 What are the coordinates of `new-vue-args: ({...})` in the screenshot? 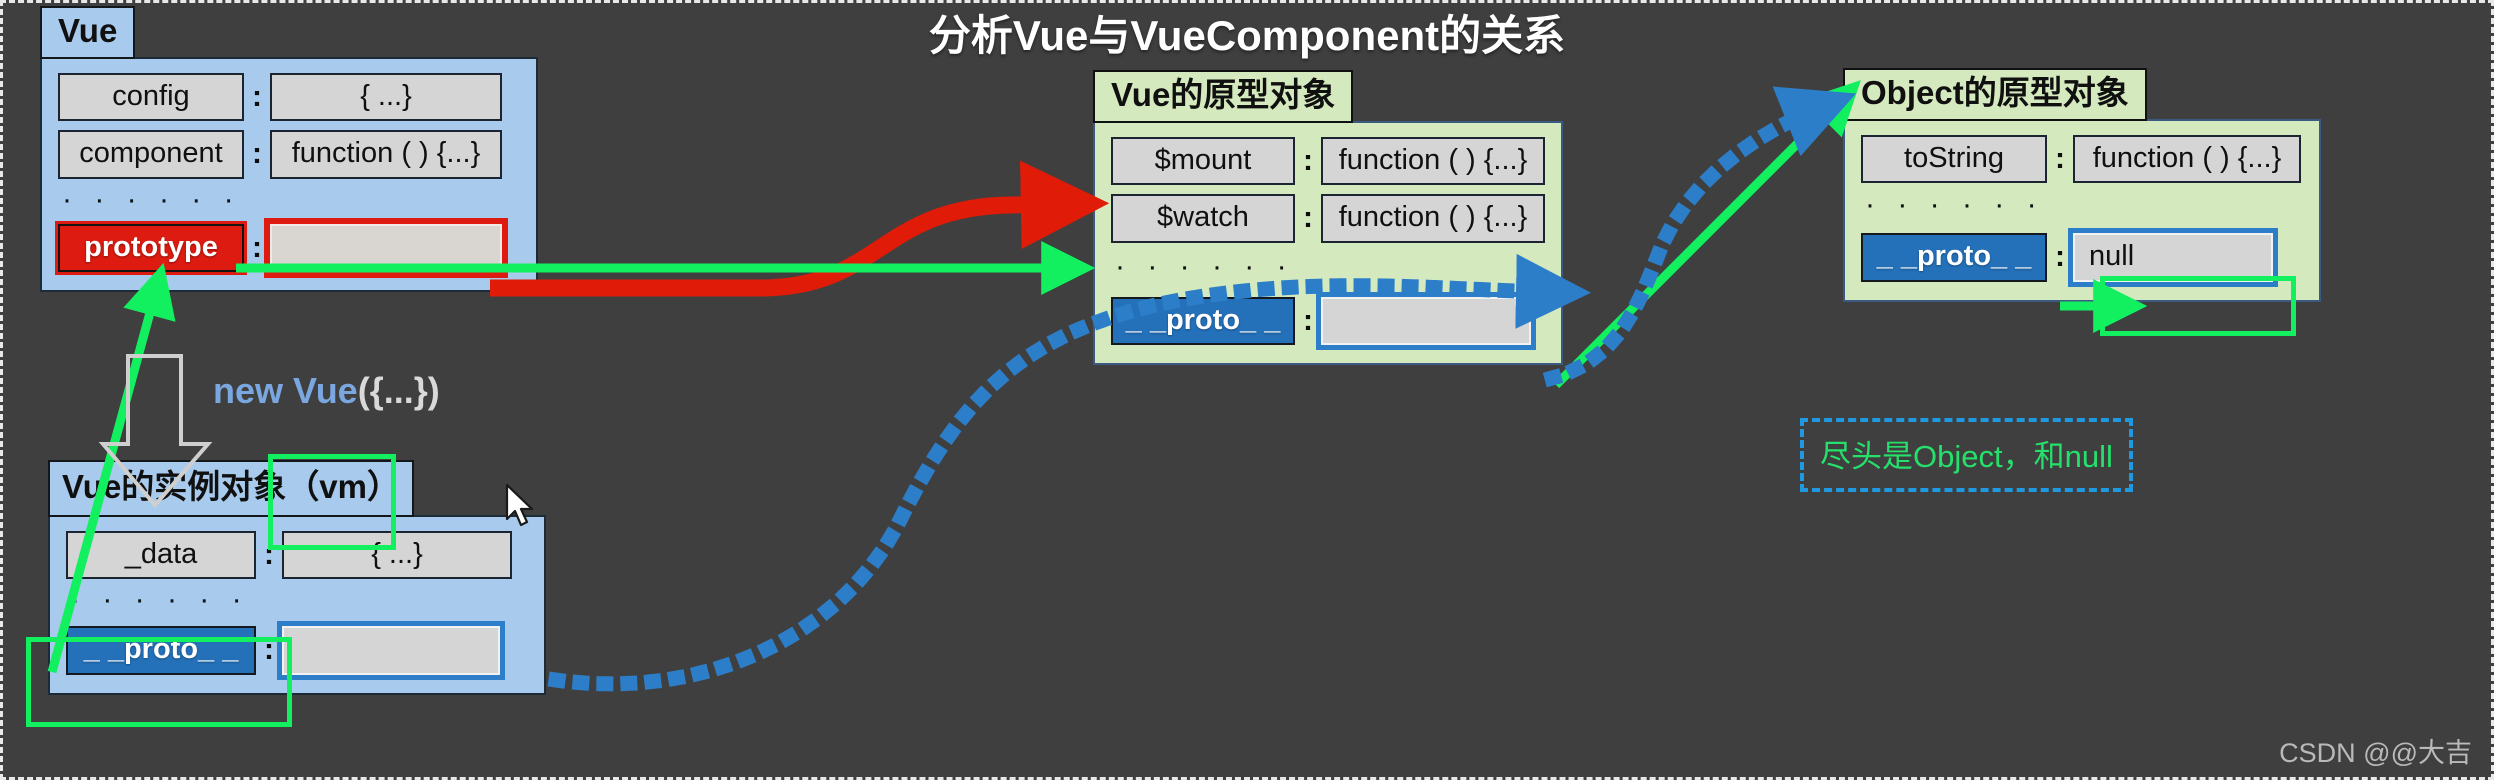 It's located at (398, 390).